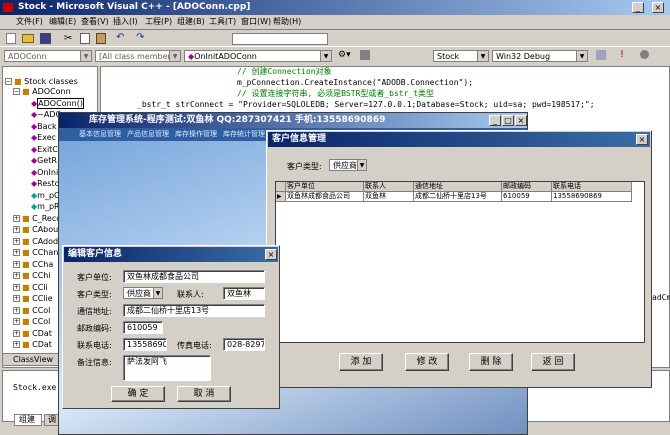 This screenshot has width=670, height=435. Describe the element at coordinates (344, 55) in the screenshot. I see `wizard-action-icon: ⚙▾` at that location.